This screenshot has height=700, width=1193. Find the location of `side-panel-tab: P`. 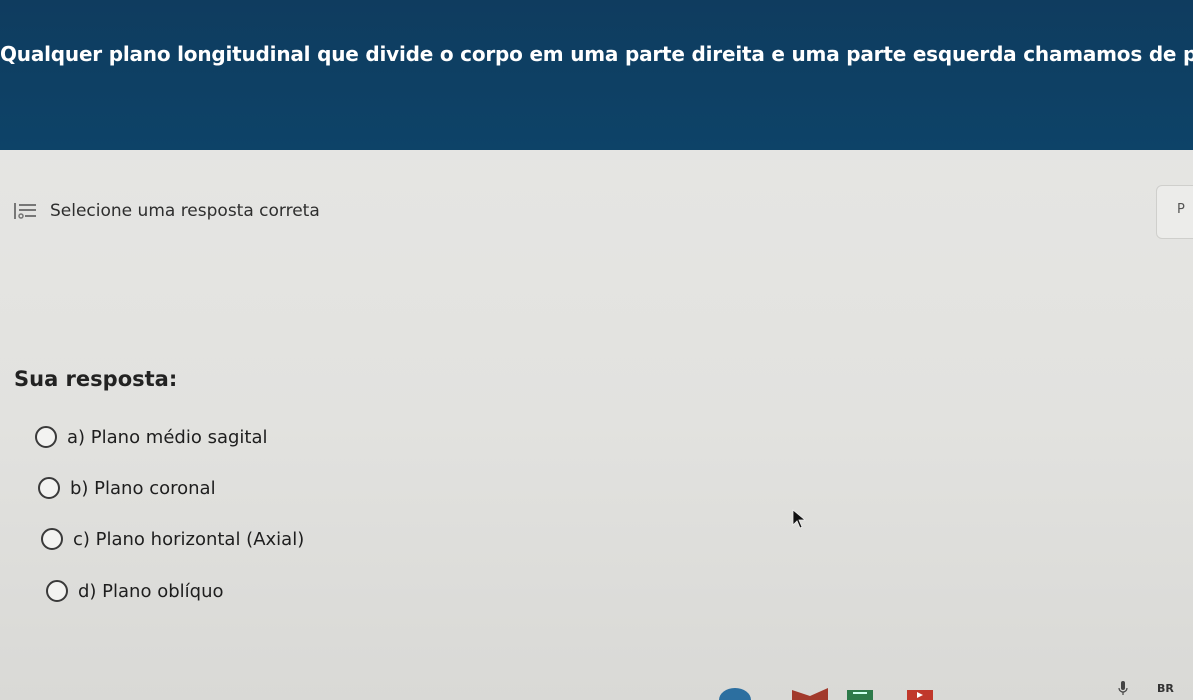

side-panel-tab: P is located at coordinates (1174, 212).